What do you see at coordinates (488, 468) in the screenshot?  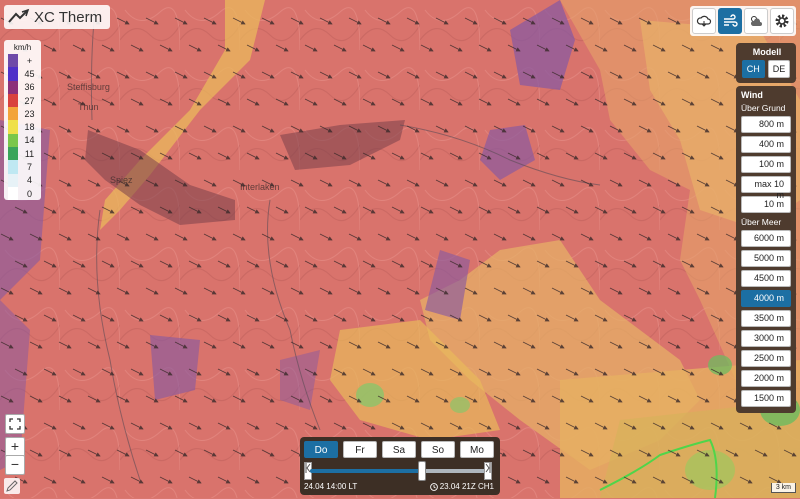 I see `skip-forward-icon` at bounding box center [488, 468].